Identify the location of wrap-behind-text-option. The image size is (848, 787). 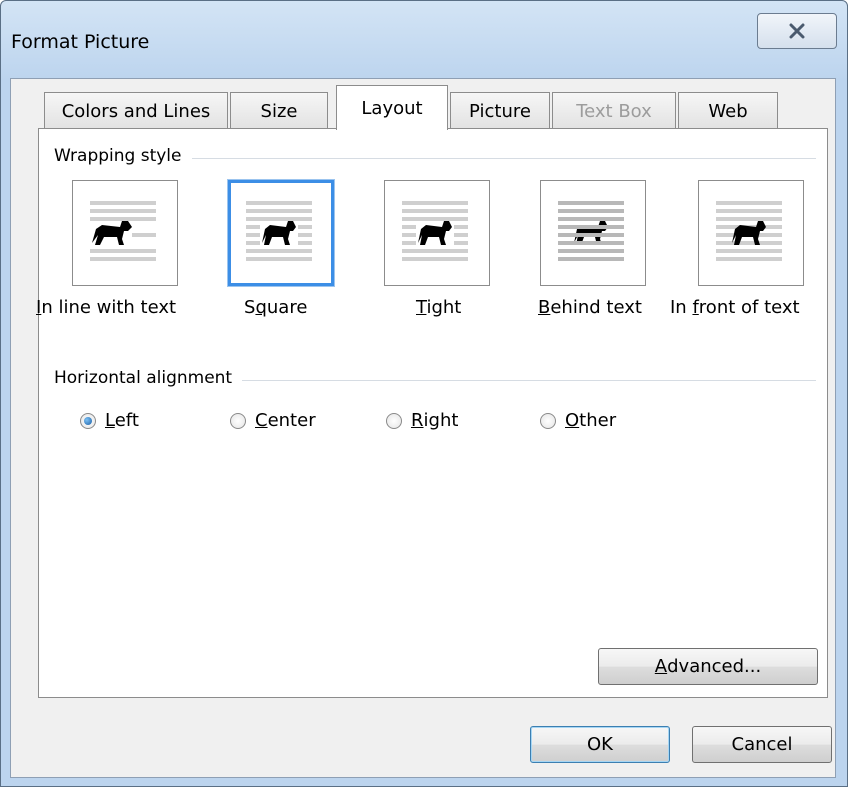
(593, 233).